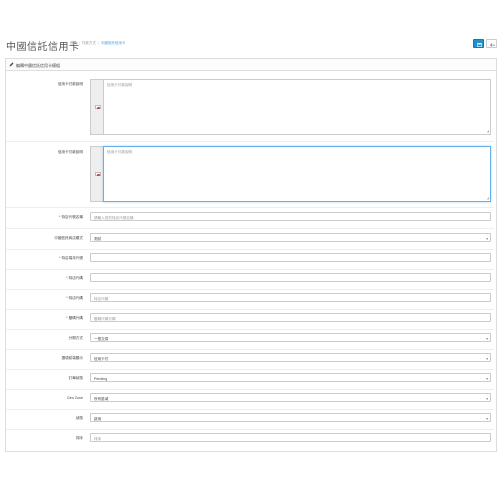 The width and height of the screenshot is (500, 500). What do you see at coordinates (297, 174) in the screenshot?
I see `payment-note-textarea: 信用卡付款說明 ◢` at bounding box center [297, 174].